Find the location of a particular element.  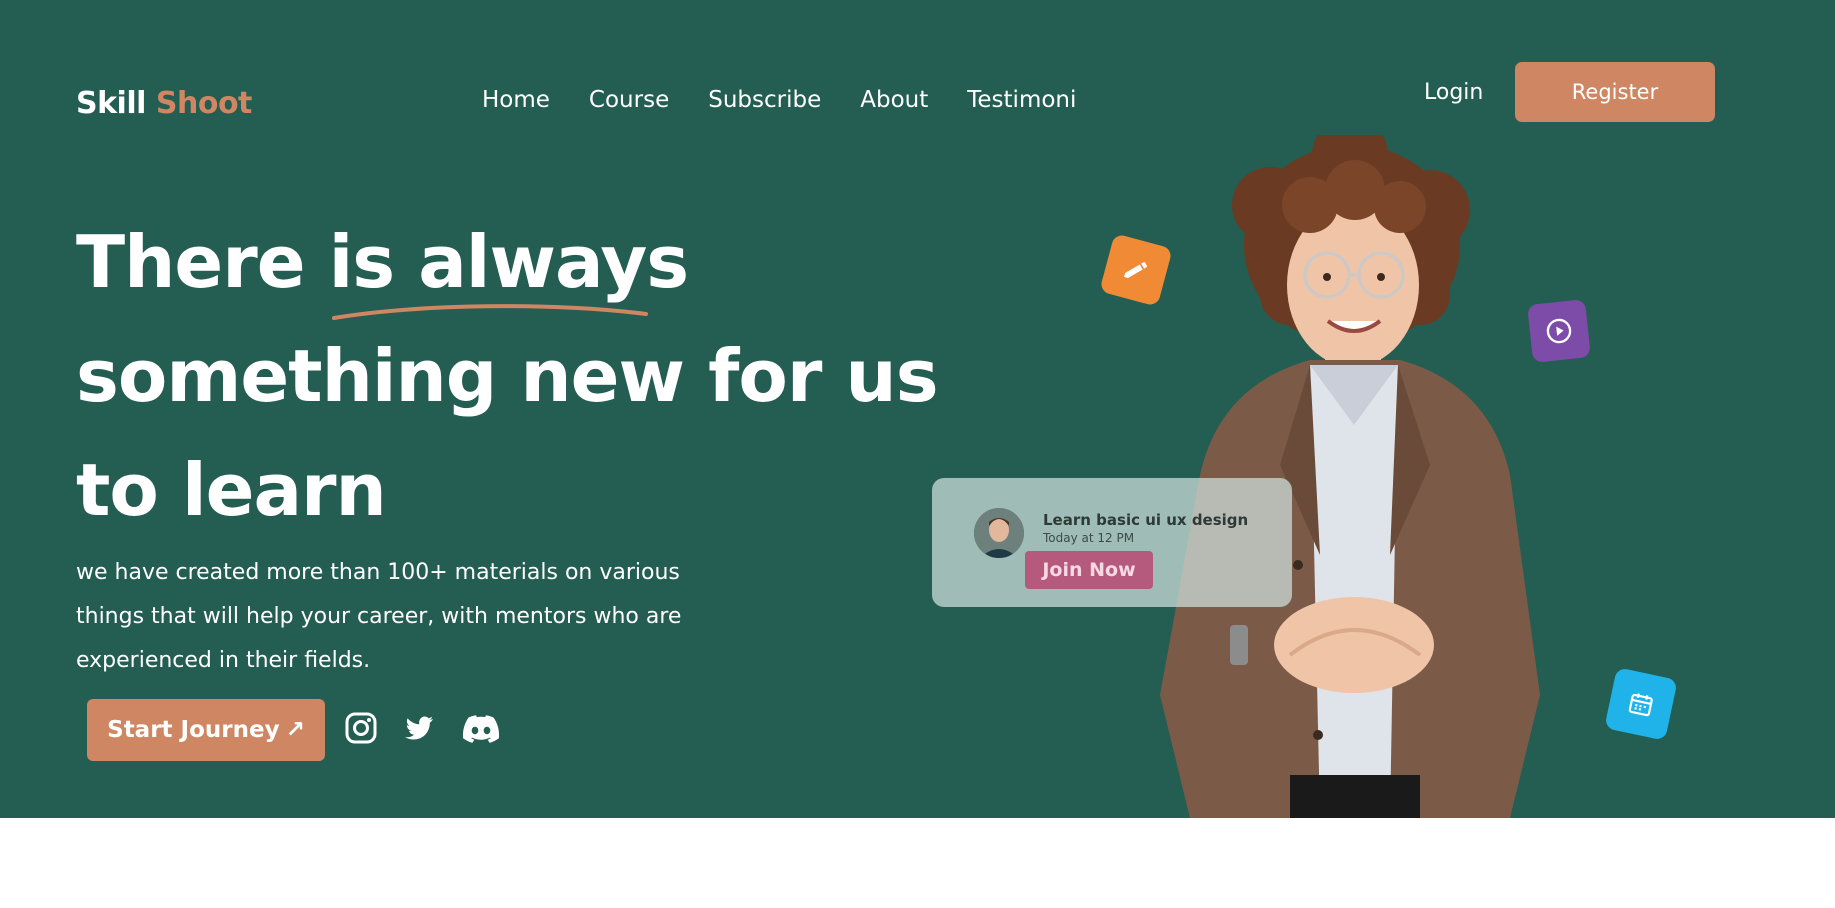

nav-item-subscribe: Subscribe is located at coordinates (764, 100).